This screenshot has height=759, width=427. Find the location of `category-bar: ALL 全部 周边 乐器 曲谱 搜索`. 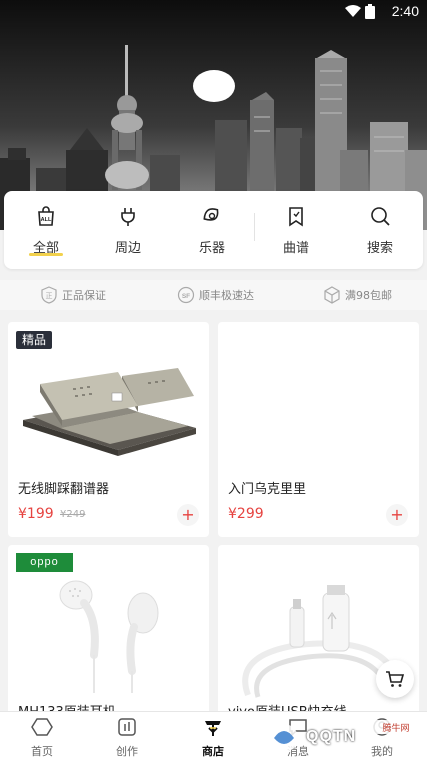

category-bar: ALL 全部 周边 乐器 曲谱 搜索 is located at coordinates (213, 230).